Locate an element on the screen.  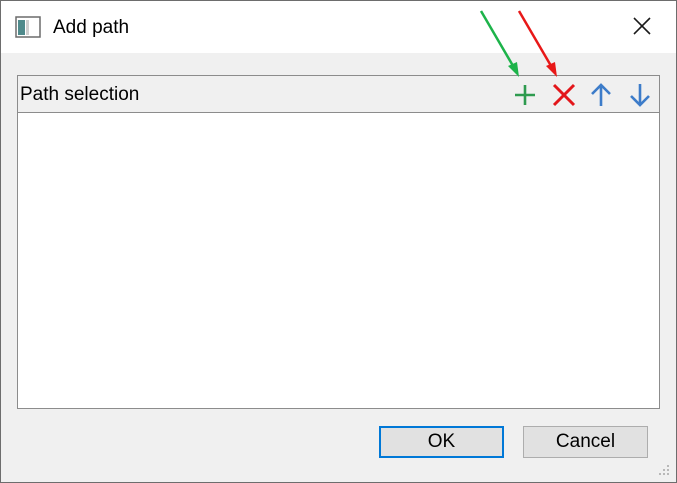
close-icon is located at coordinates (642, 26).